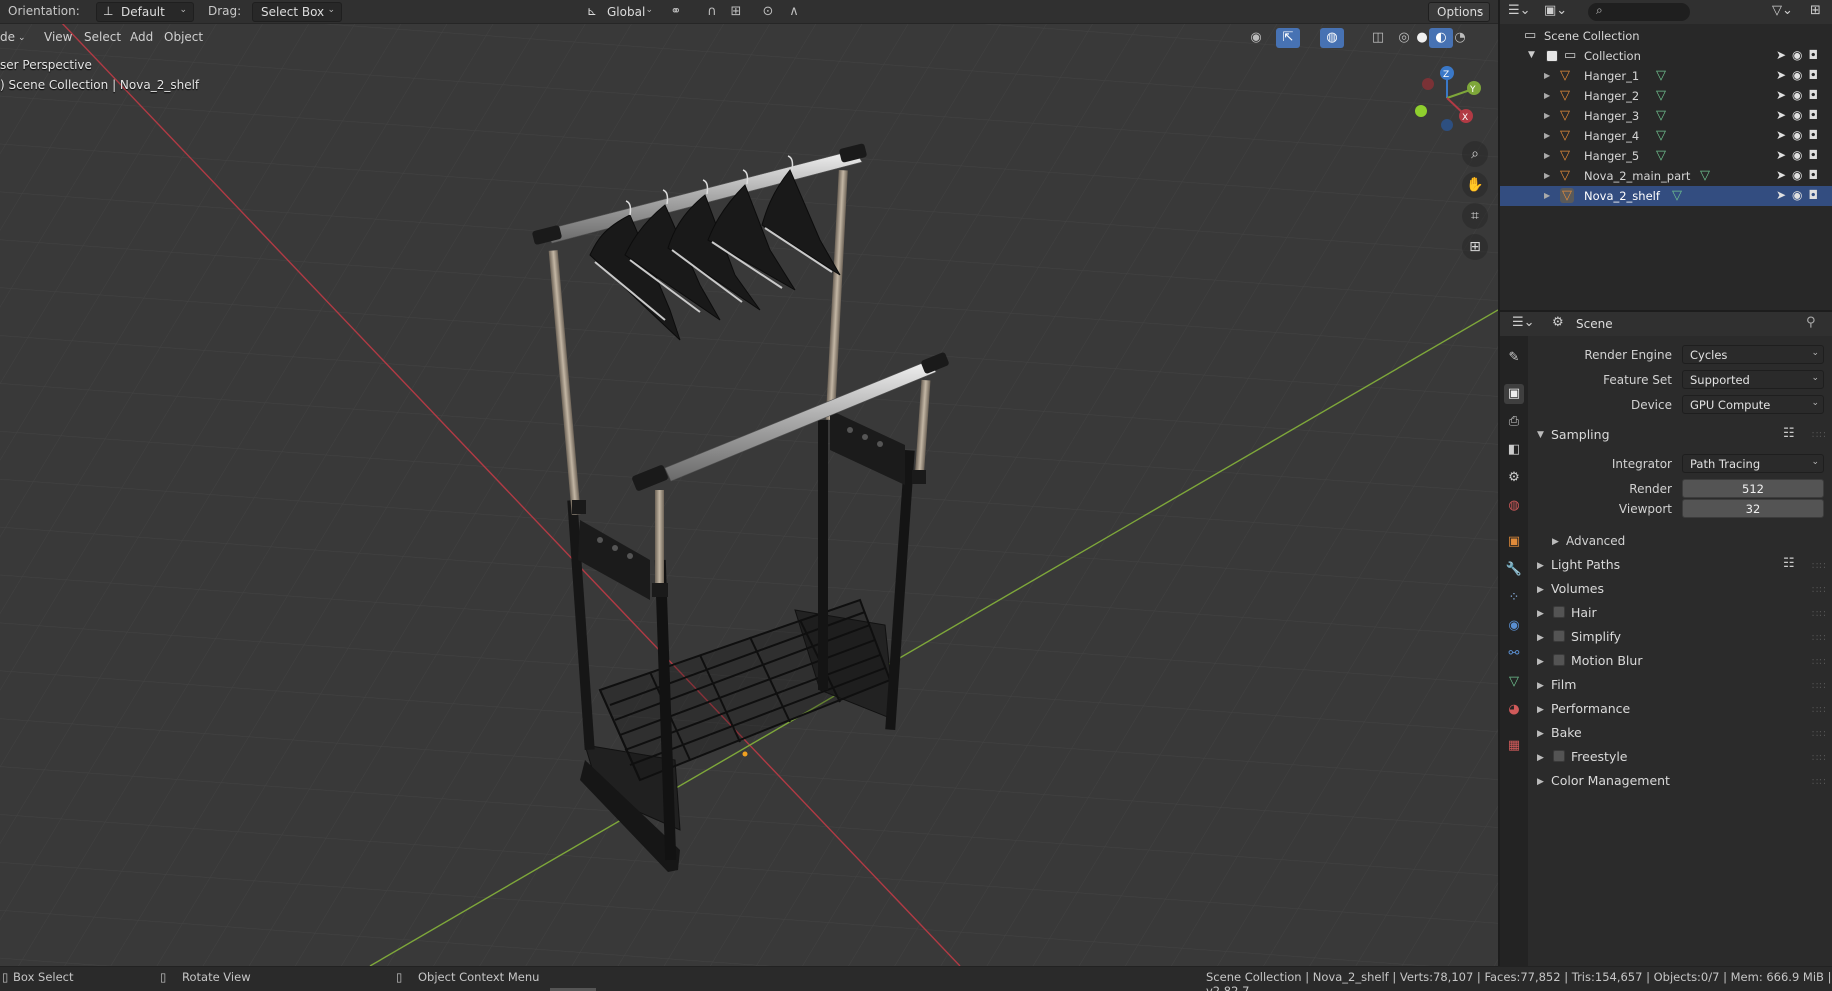 This screenshot has height=991, width=1832. I want to click on constraints-tab-icon: ⚯, so click(1514, 654).